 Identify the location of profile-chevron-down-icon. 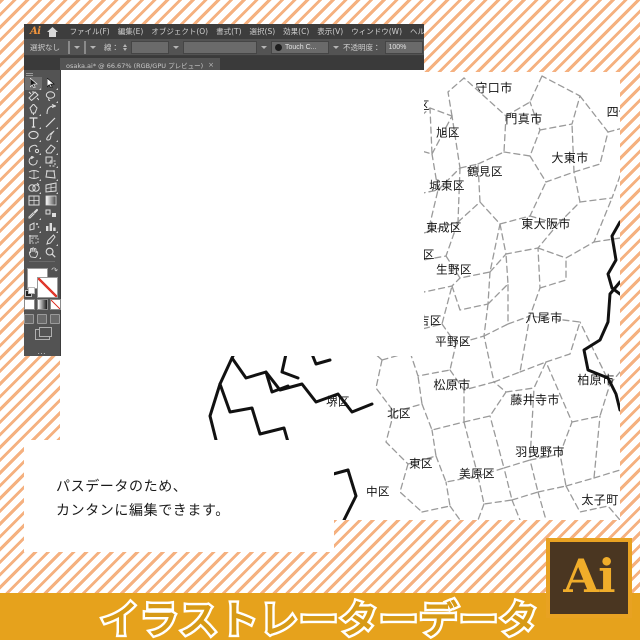
(264, 47).